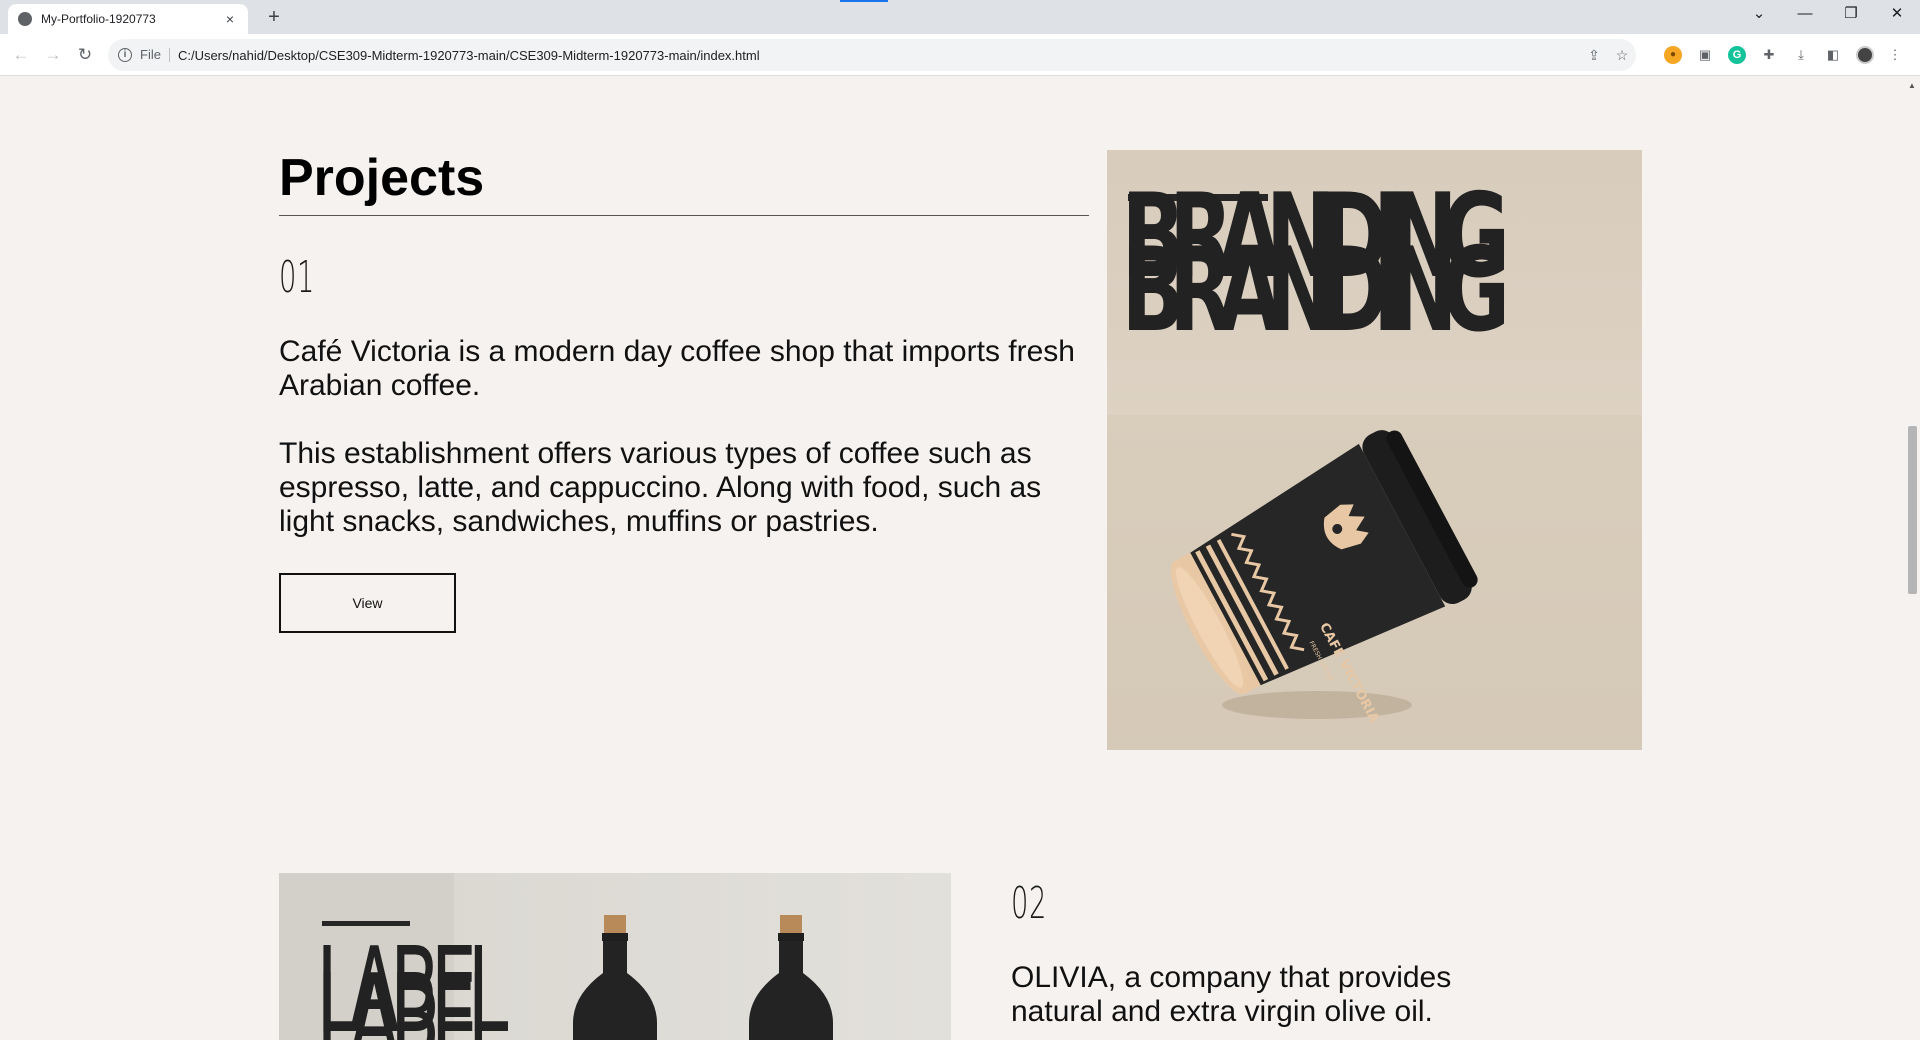 The height and width of the screenshot is (1040, 1920). What do you see at coordinates (864, 1) in the screenshot?
I see `loading-indicator` at bounding box center [864, 1].